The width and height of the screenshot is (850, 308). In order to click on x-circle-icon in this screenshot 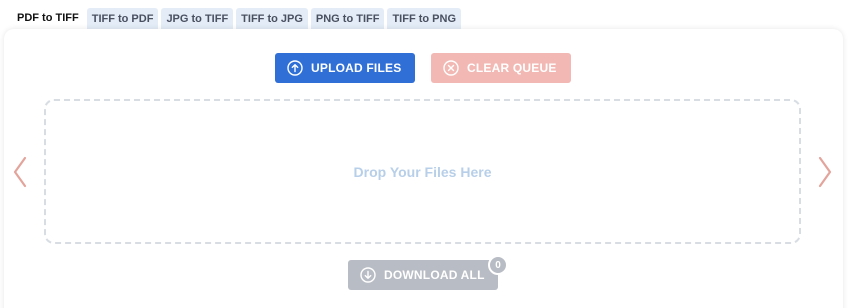, I will do `click(451, 68)`.